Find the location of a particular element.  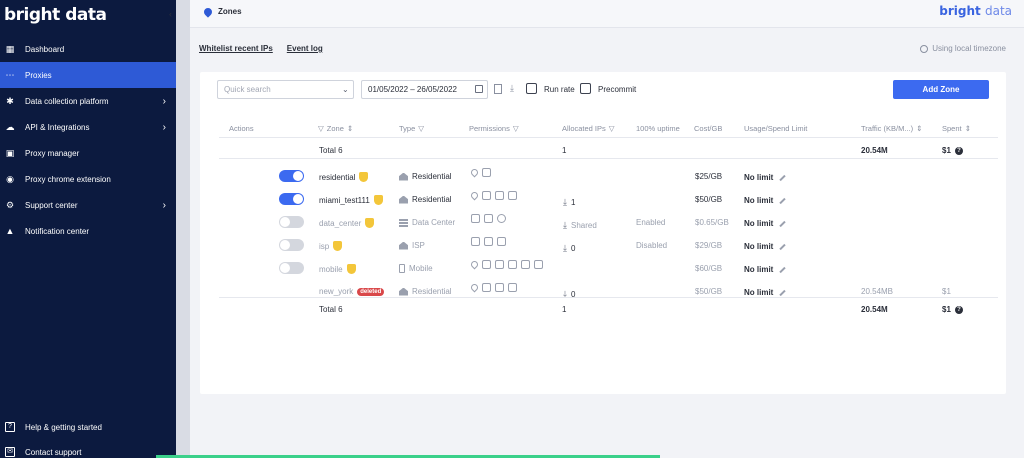

sidebar-item-proxy-manager: ▣ Proxy manager is located at coordinates (88, 153).